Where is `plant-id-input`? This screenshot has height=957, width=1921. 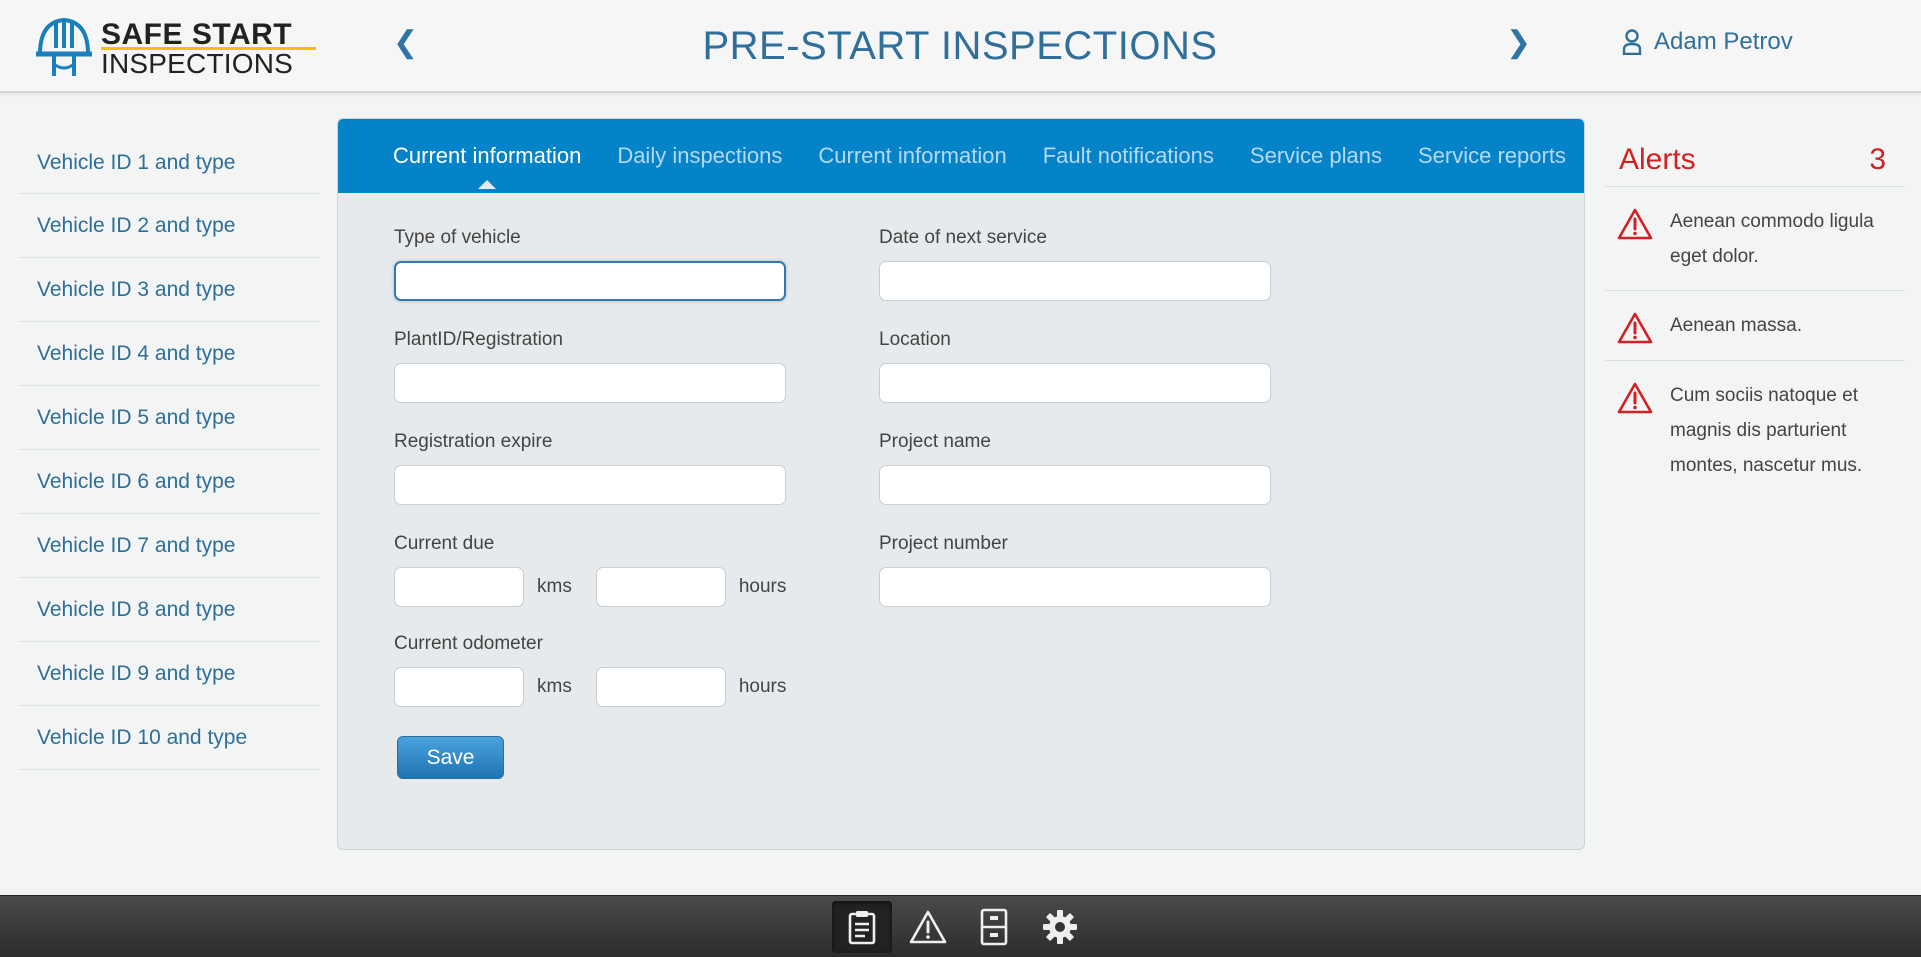
plant-id-input is located at coordinates (590, 383).